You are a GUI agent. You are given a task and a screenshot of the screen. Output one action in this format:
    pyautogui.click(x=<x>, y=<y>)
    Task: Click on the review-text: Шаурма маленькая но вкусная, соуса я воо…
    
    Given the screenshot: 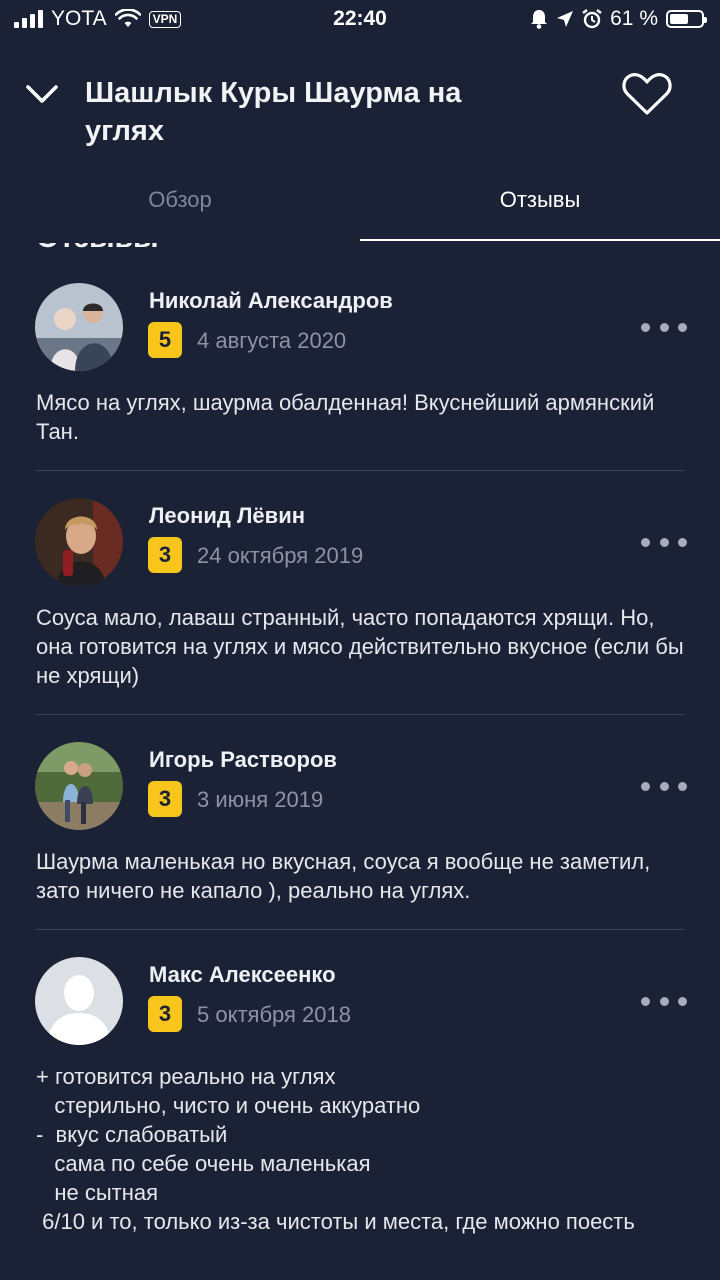 What is the action you would take?
    pyautogui.click(x=346, y=876)
    